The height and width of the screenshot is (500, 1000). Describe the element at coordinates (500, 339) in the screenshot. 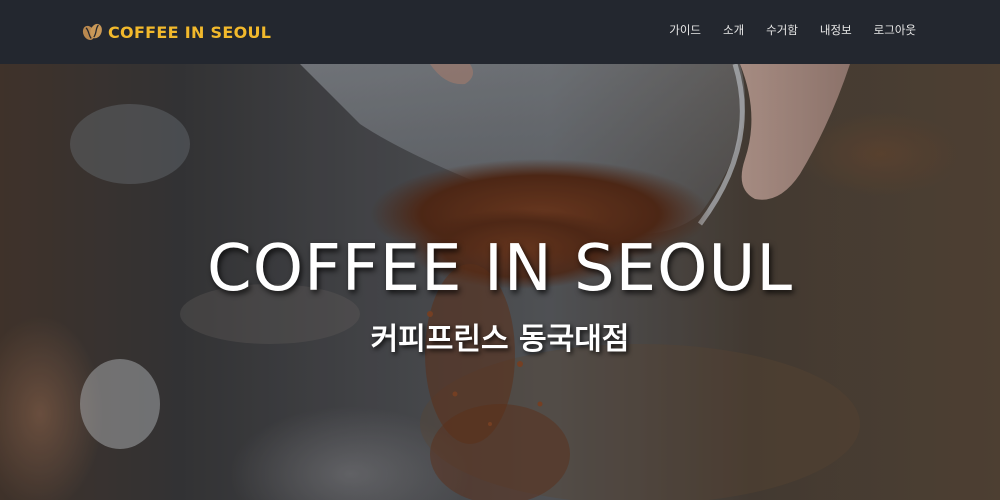

I see `hero-subtitle: 커피프린스 동국대점` at that location.